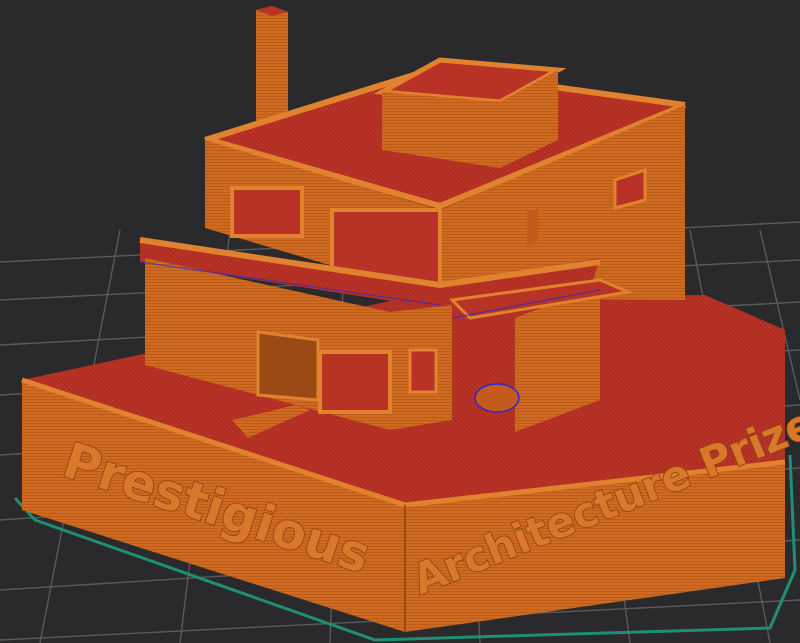 The height and width of the screenshot is (643, 800). What do you see at coordinates (272, 65) in the screenshot?
I see `chimney` at bounding box center [272, 65].